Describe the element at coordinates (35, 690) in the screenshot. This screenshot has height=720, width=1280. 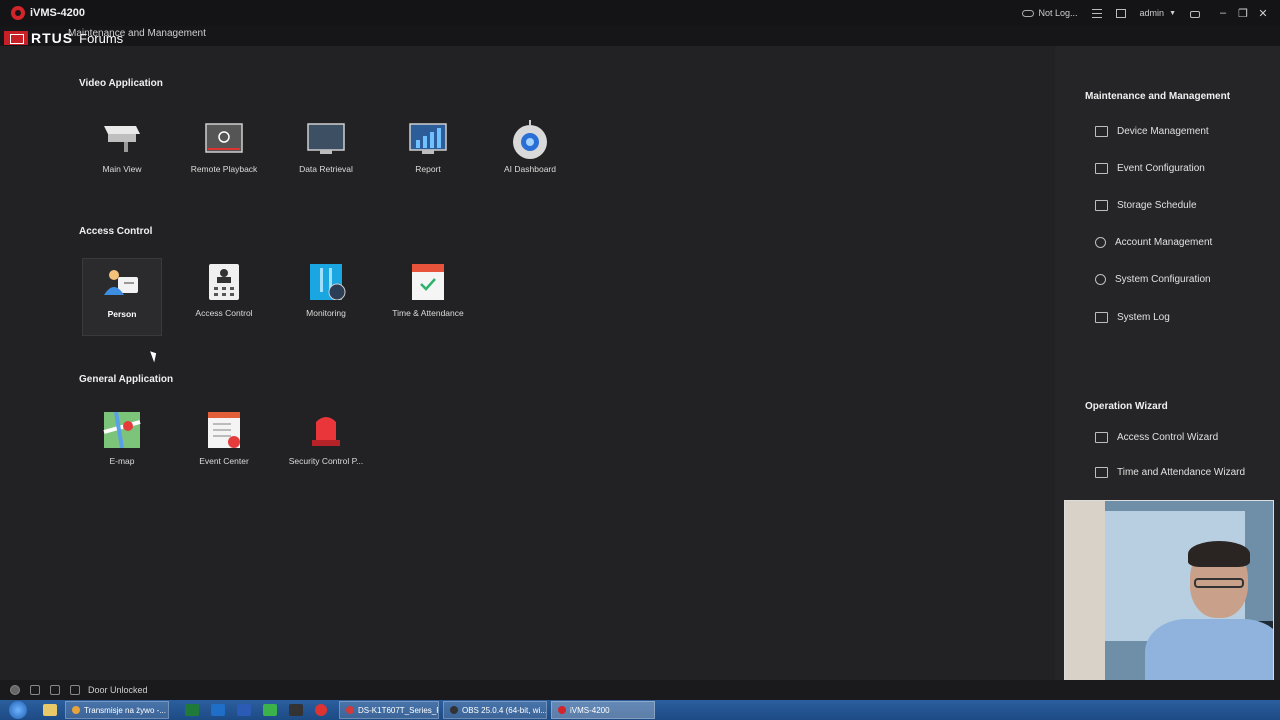
I see `trash-icon` at that location.